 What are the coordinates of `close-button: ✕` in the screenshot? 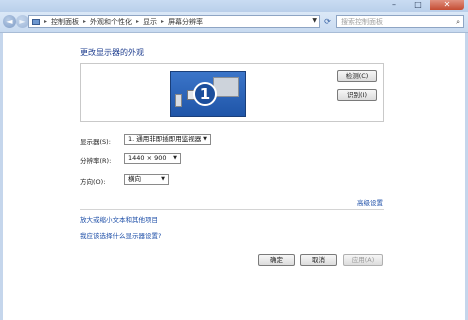 It's located at (447, 5).